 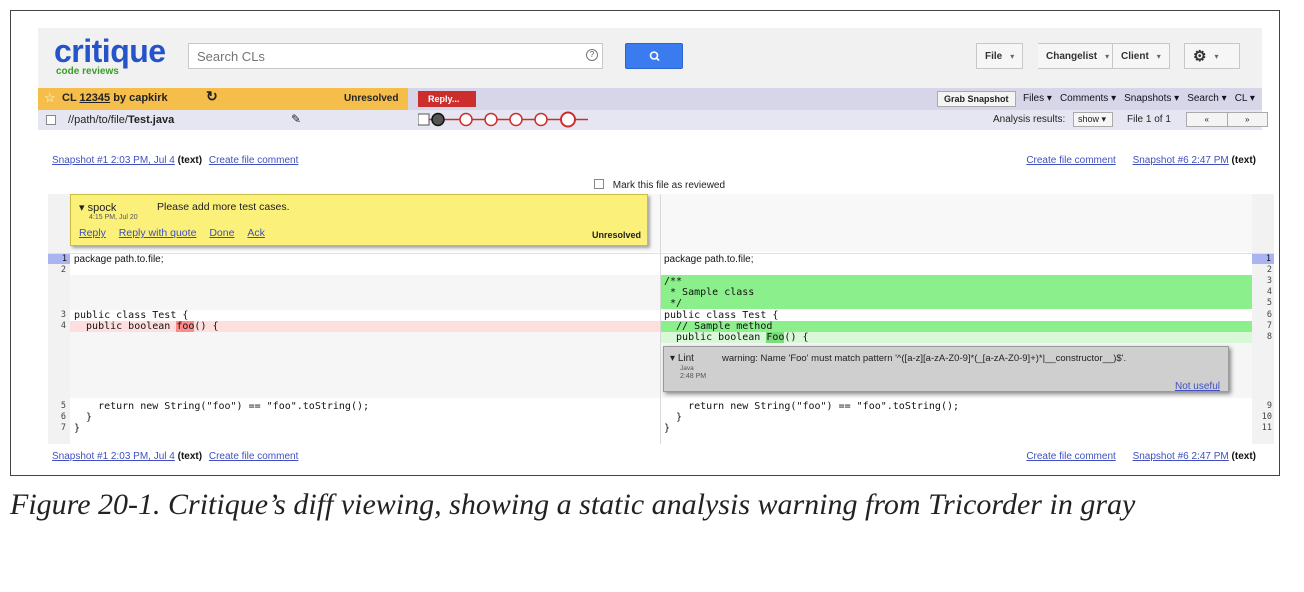 I want to click on comment-text: Please add more test cases., so click(x=223, y=207).